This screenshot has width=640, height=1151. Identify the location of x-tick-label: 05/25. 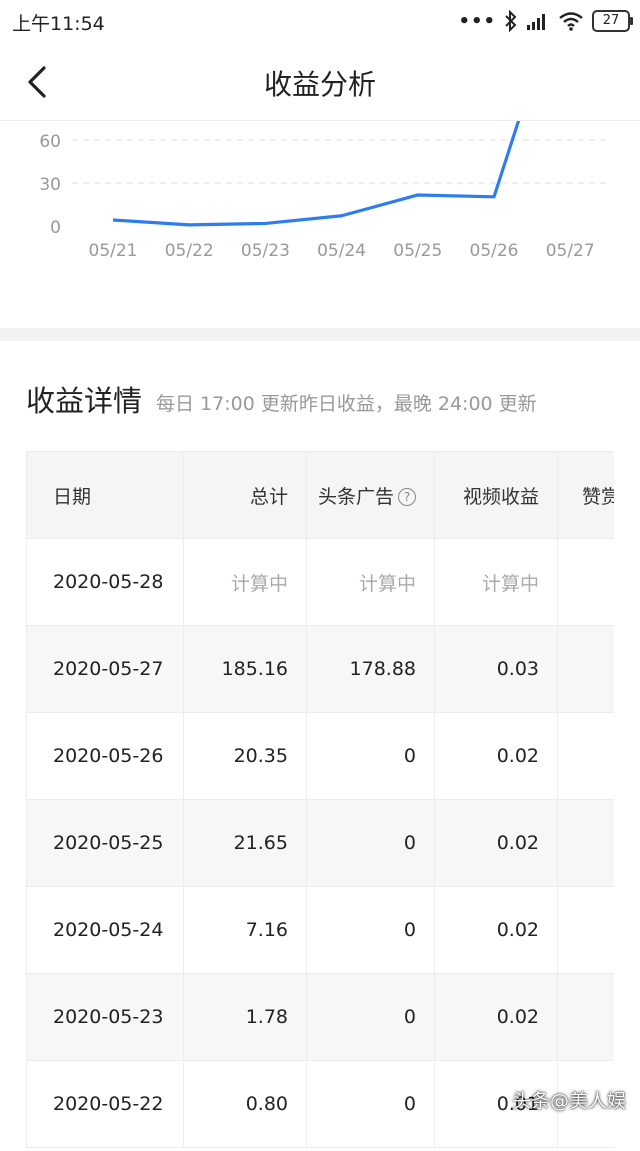
(417, 251).